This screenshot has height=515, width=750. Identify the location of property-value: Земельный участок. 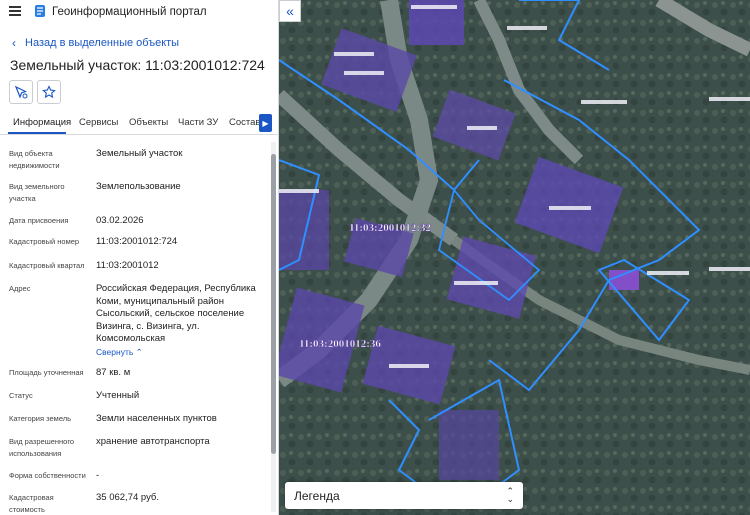
(139, 153).